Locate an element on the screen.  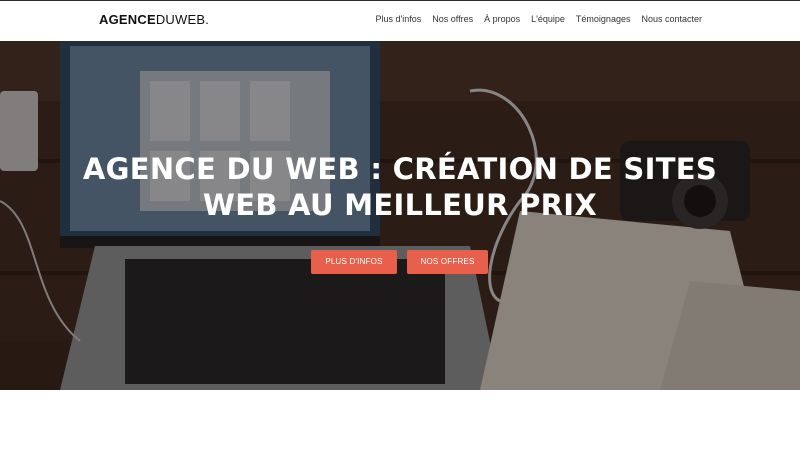
brand-logo: AGENCEDUWEB. is located at coordinates (154, 19).